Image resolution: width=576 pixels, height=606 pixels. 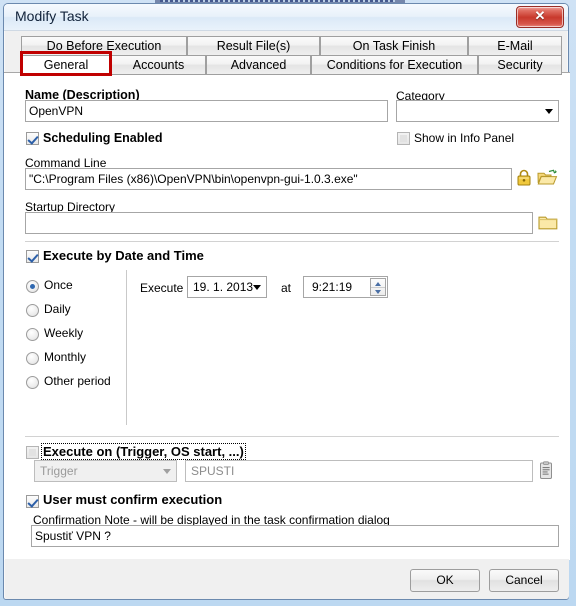 What do you see at coordinates (546, 470) in the screenshot?
I see `clipboard-icon` at bounding box center [546, 470].